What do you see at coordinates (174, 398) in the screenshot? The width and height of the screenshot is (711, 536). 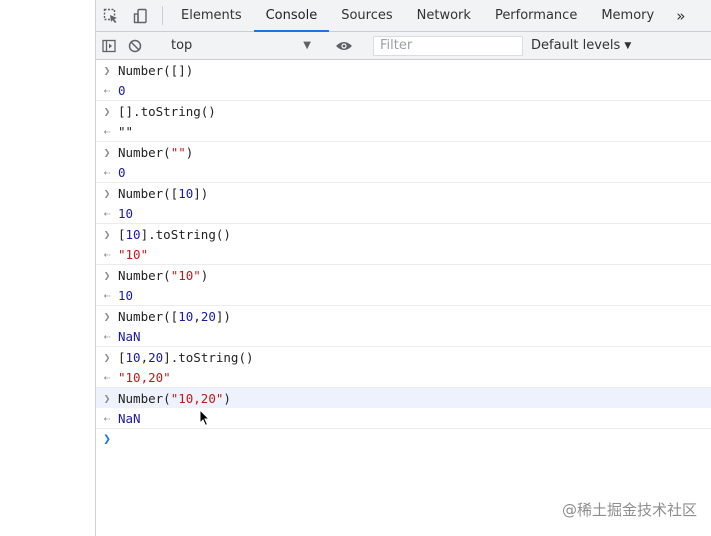 I see `console-input-text: Number("10,20")` at bounding box center [174, 398].